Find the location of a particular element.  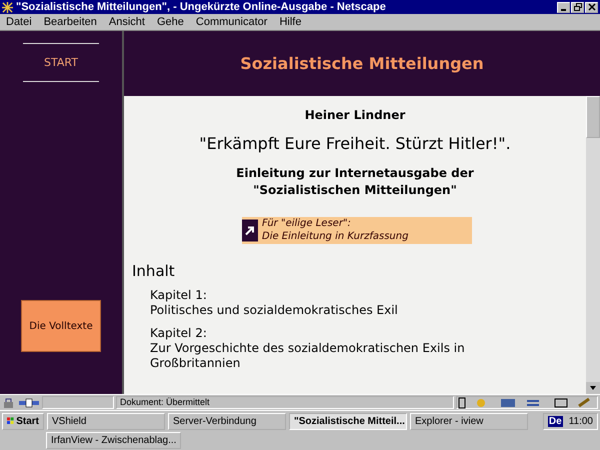

taskbar-button: Explorer - iview is located at coordinates (469, 421).